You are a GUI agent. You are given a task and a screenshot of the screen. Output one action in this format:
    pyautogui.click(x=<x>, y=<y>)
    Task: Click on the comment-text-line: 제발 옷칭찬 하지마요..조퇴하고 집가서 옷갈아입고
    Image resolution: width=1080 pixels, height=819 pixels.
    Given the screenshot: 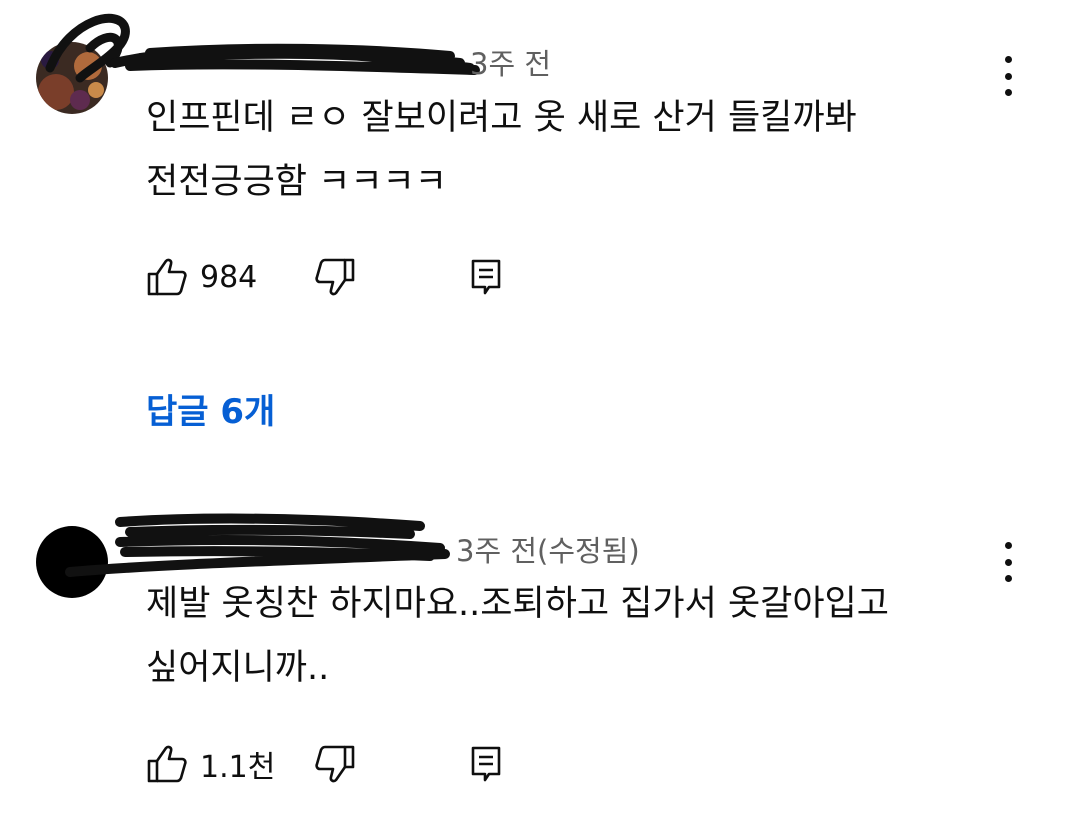 What is the action you would take?
    pyautogui.click(x=517, y=604)
    